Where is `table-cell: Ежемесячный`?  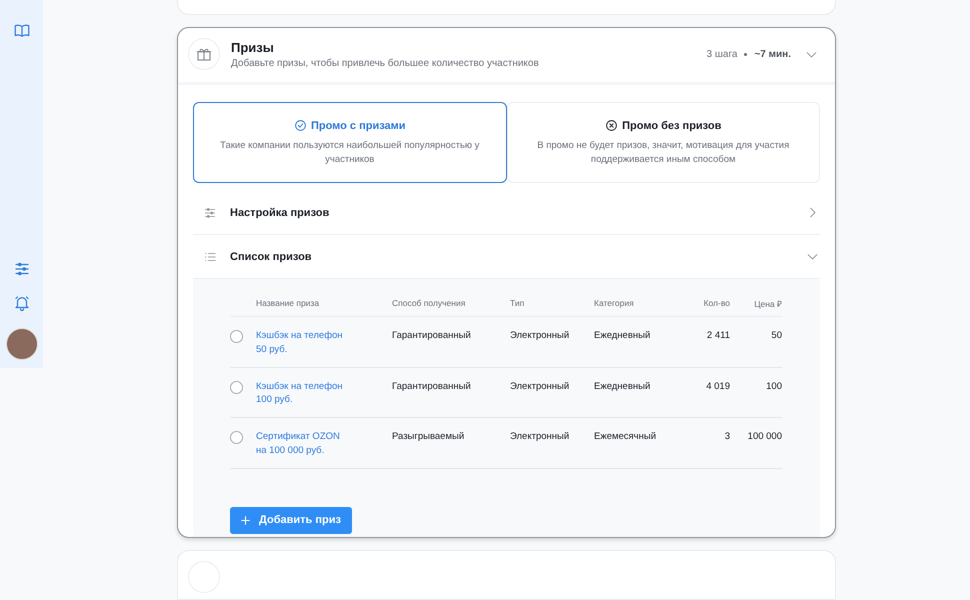
table-cell: Ежемесячный is located at coordinates (625, 436).